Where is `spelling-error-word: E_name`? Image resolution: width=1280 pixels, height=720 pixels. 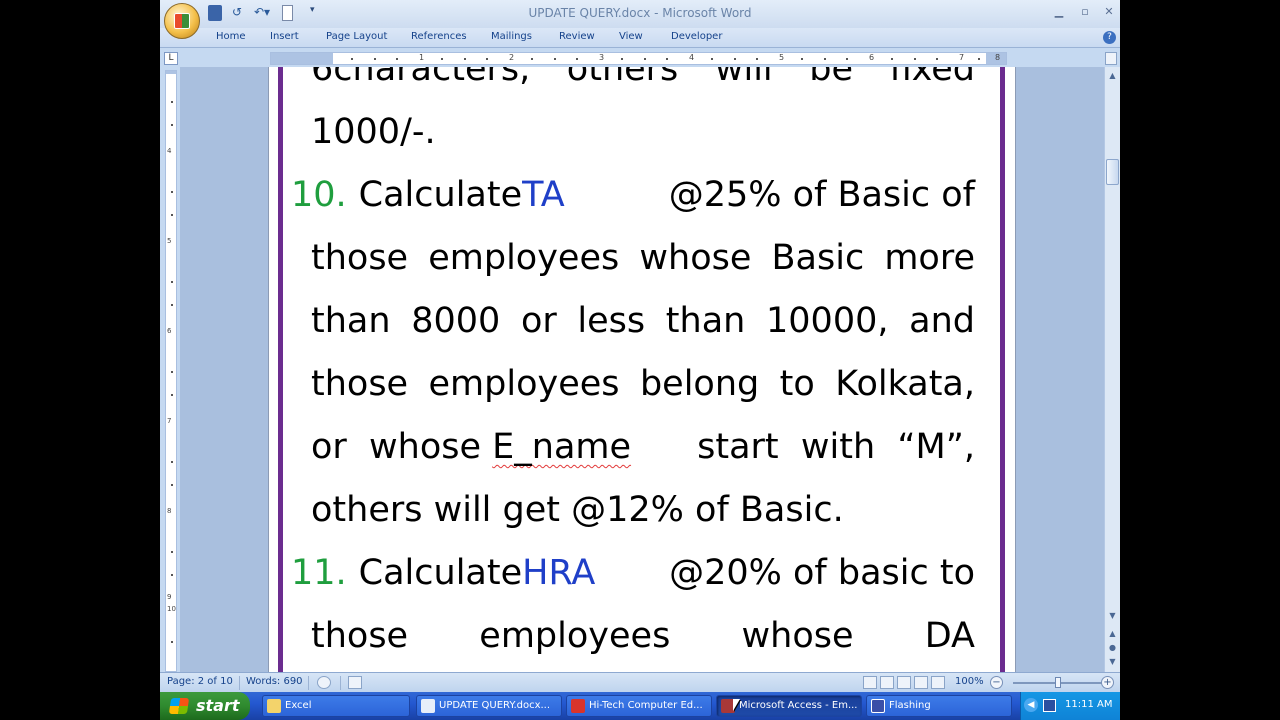 spelling-error-word: E_name is located at coordinates (561, 447).